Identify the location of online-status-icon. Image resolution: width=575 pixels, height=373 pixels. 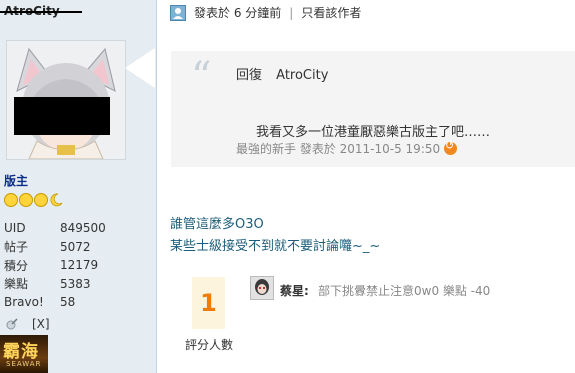
(178, 12).